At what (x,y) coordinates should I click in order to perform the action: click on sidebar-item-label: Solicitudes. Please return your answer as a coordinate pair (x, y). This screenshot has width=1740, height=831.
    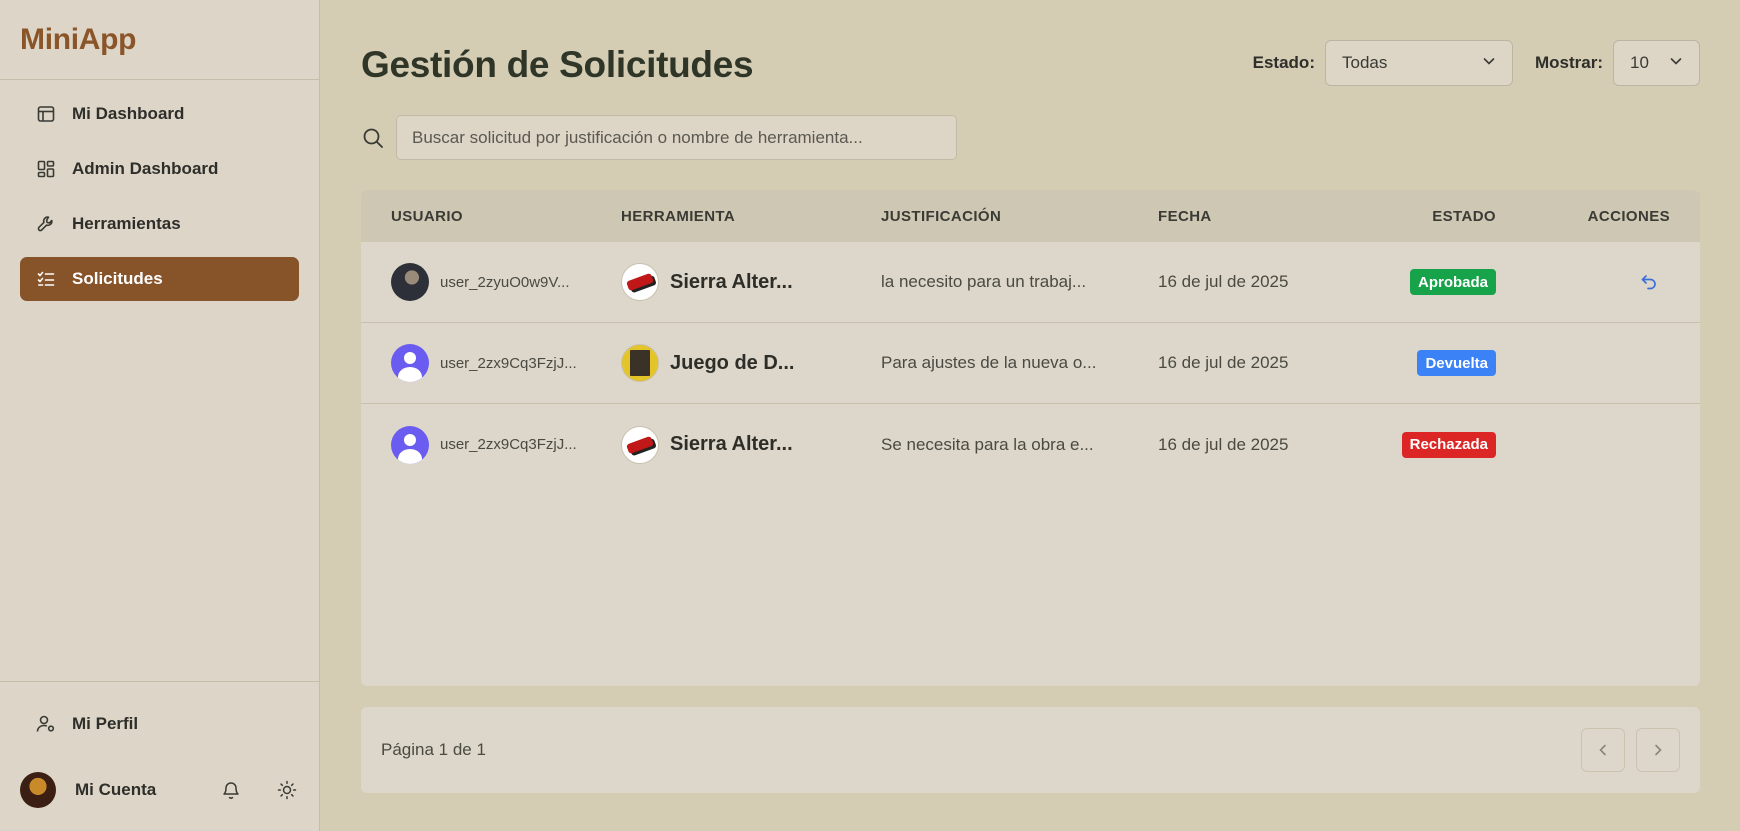
    Looking at the image, I should click on (117, 278).